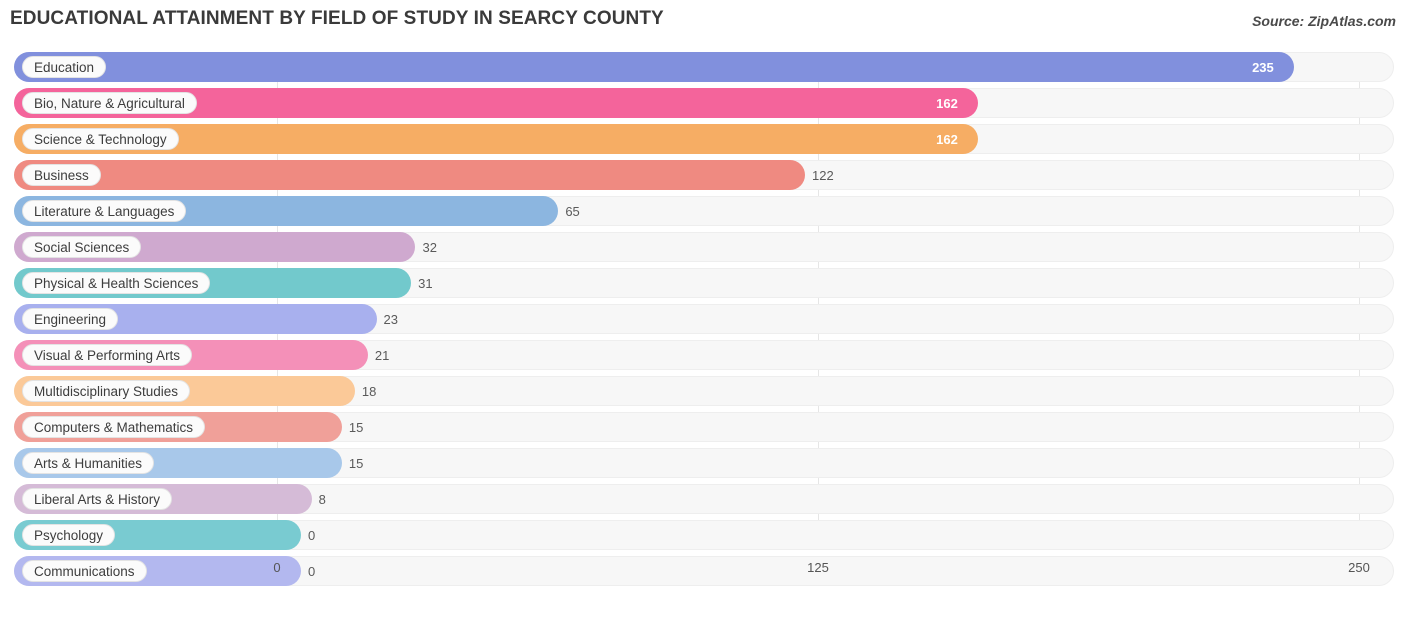 This screenshot has width=1406, height=631. Describe the element at coordinates (704, 103) in the screenshot. I see `bar-row: Bio, Nature & Agricultural 162` at that location.